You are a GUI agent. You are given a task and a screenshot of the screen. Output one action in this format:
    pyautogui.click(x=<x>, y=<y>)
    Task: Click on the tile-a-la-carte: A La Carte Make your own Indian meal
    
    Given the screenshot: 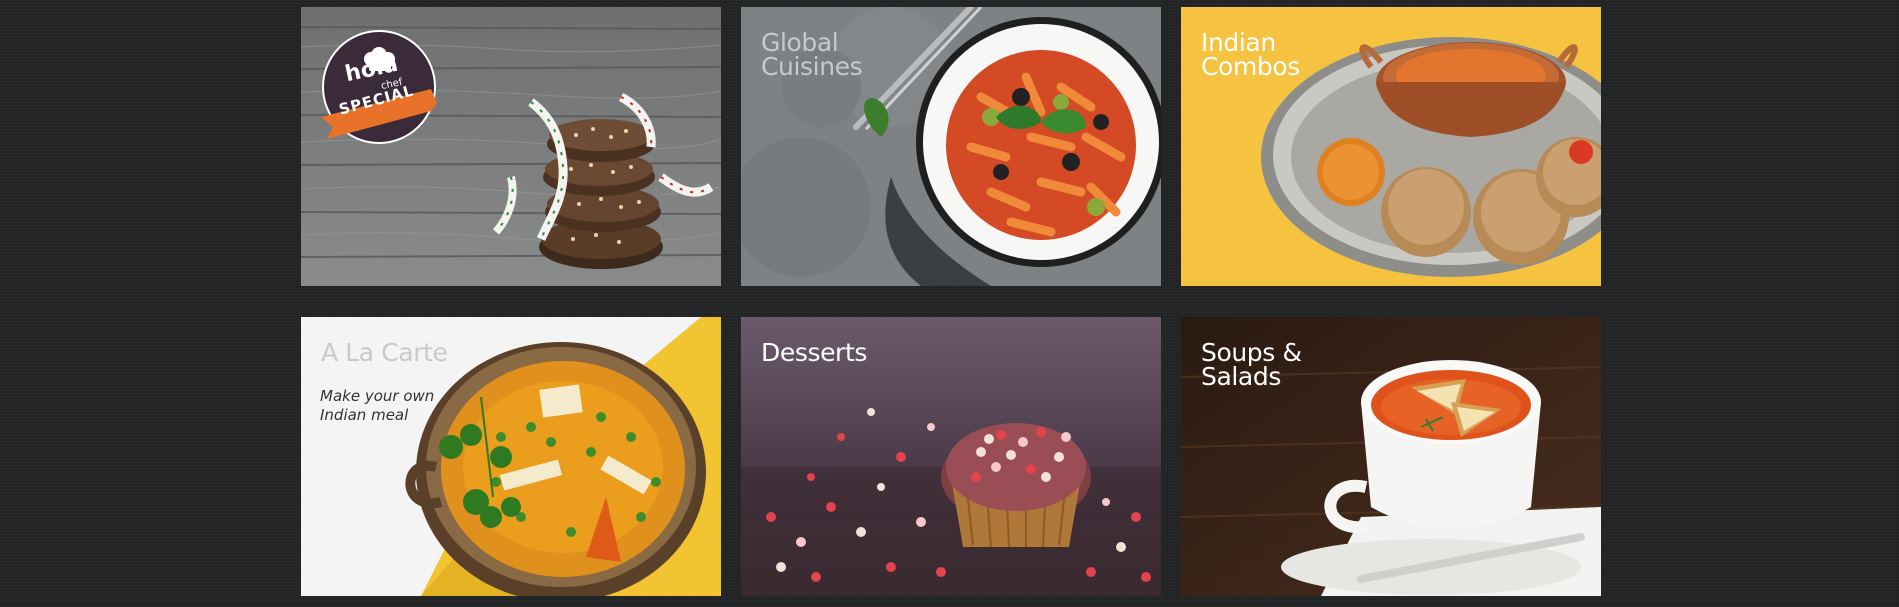 What is the action you would take?
    pyautogui.click(x=511, y=456)
    